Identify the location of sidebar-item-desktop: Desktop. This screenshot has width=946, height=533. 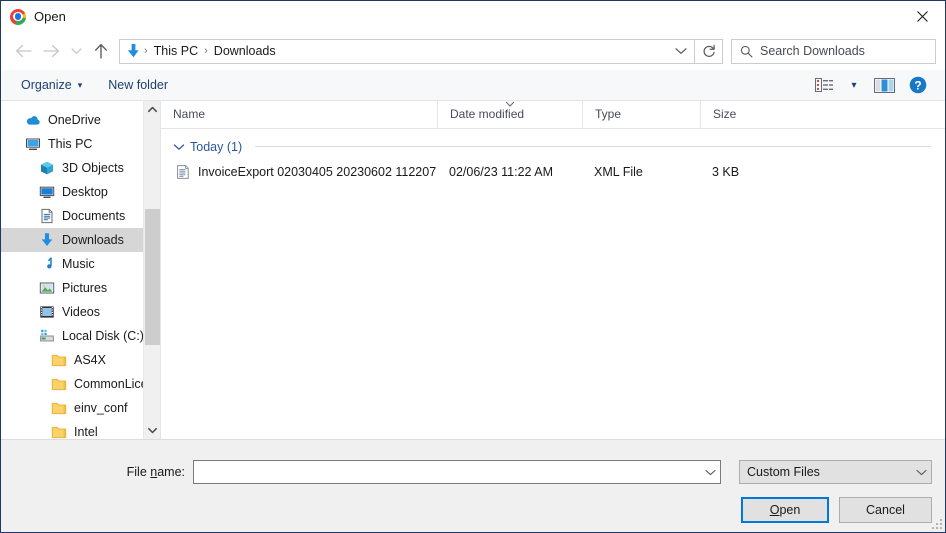
(80, 192).